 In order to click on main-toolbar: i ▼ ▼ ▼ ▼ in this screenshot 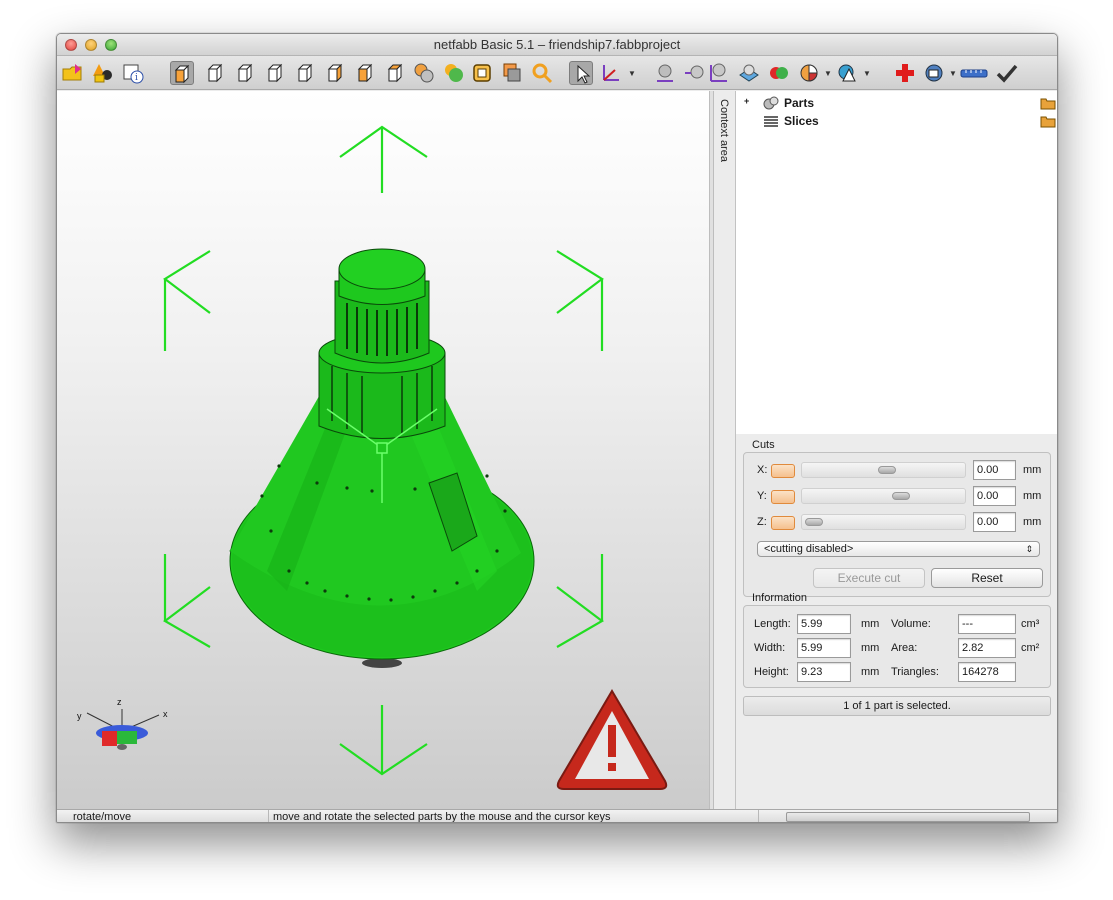, I will do `click(557, 73)`.